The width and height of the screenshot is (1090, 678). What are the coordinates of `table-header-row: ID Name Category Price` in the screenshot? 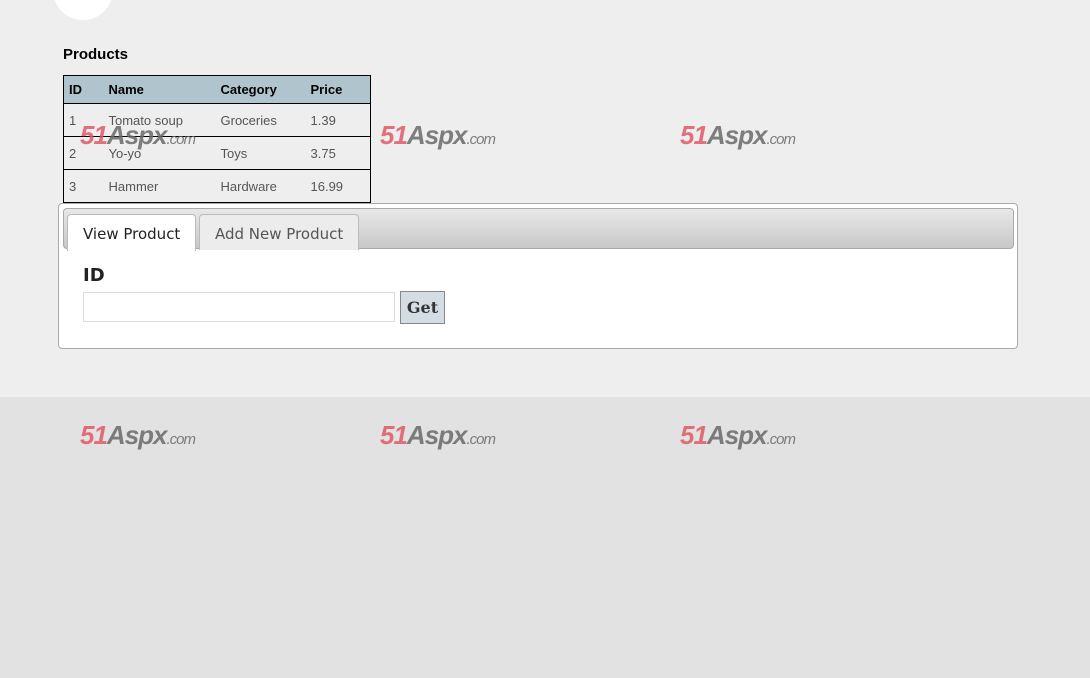 It's located at (217, 89).